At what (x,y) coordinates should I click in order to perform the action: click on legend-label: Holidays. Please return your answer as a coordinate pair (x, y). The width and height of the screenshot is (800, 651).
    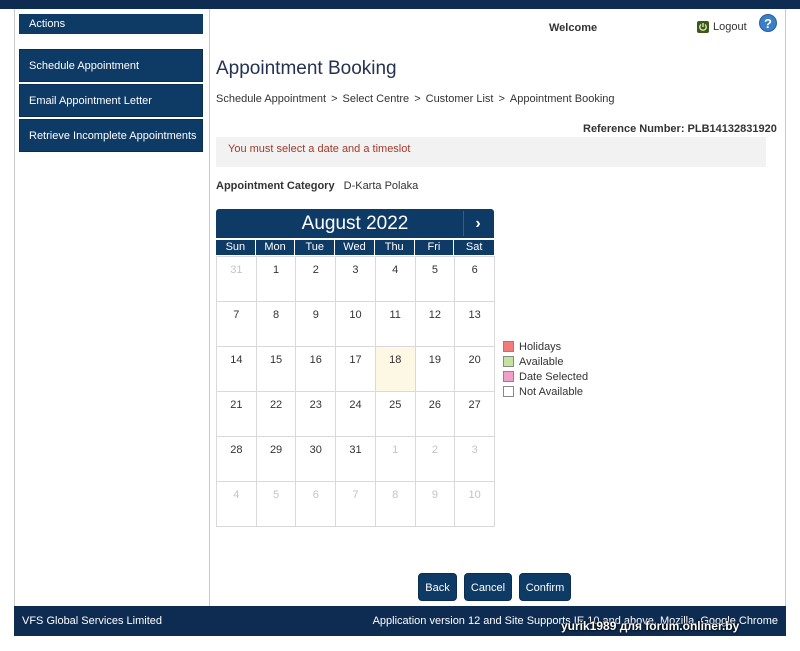
    Looking at the image, I should click on (540, 346).